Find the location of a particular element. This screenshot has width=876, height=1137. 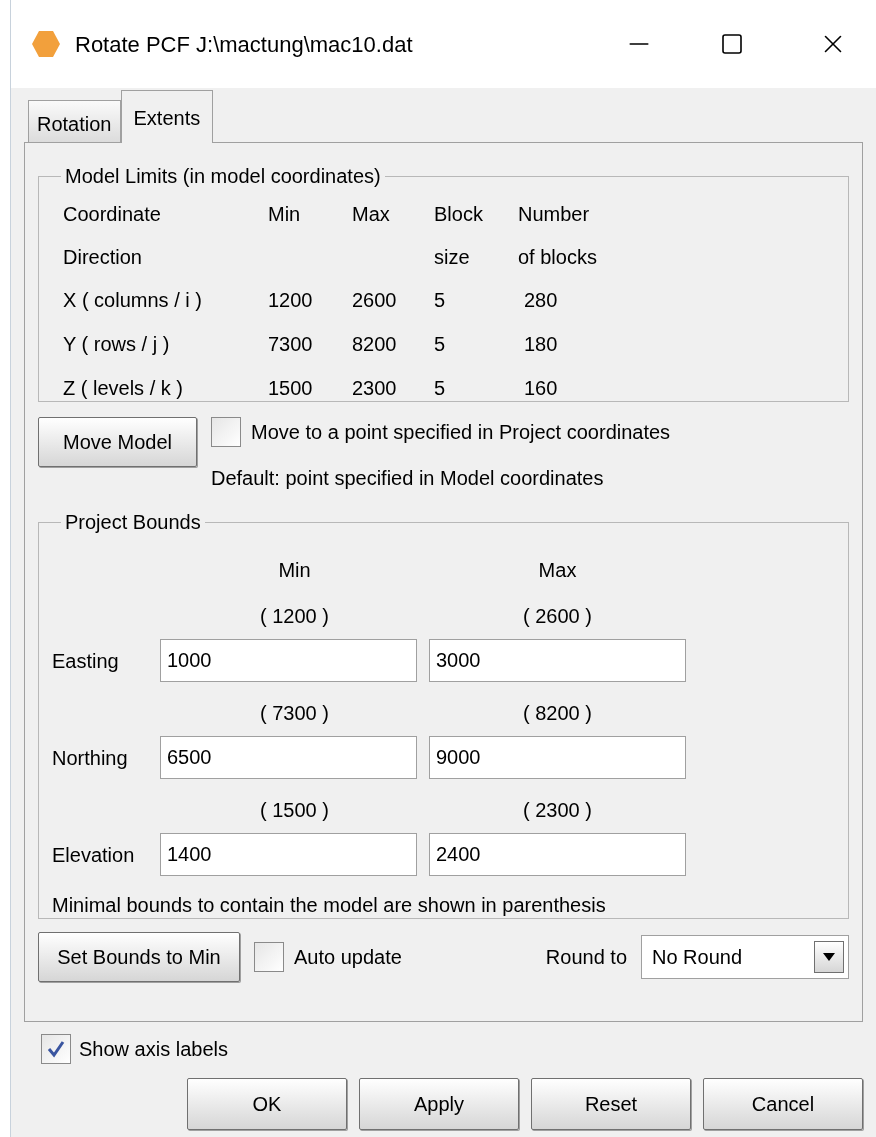

column-header: Number is located at coordinates (554, 214).